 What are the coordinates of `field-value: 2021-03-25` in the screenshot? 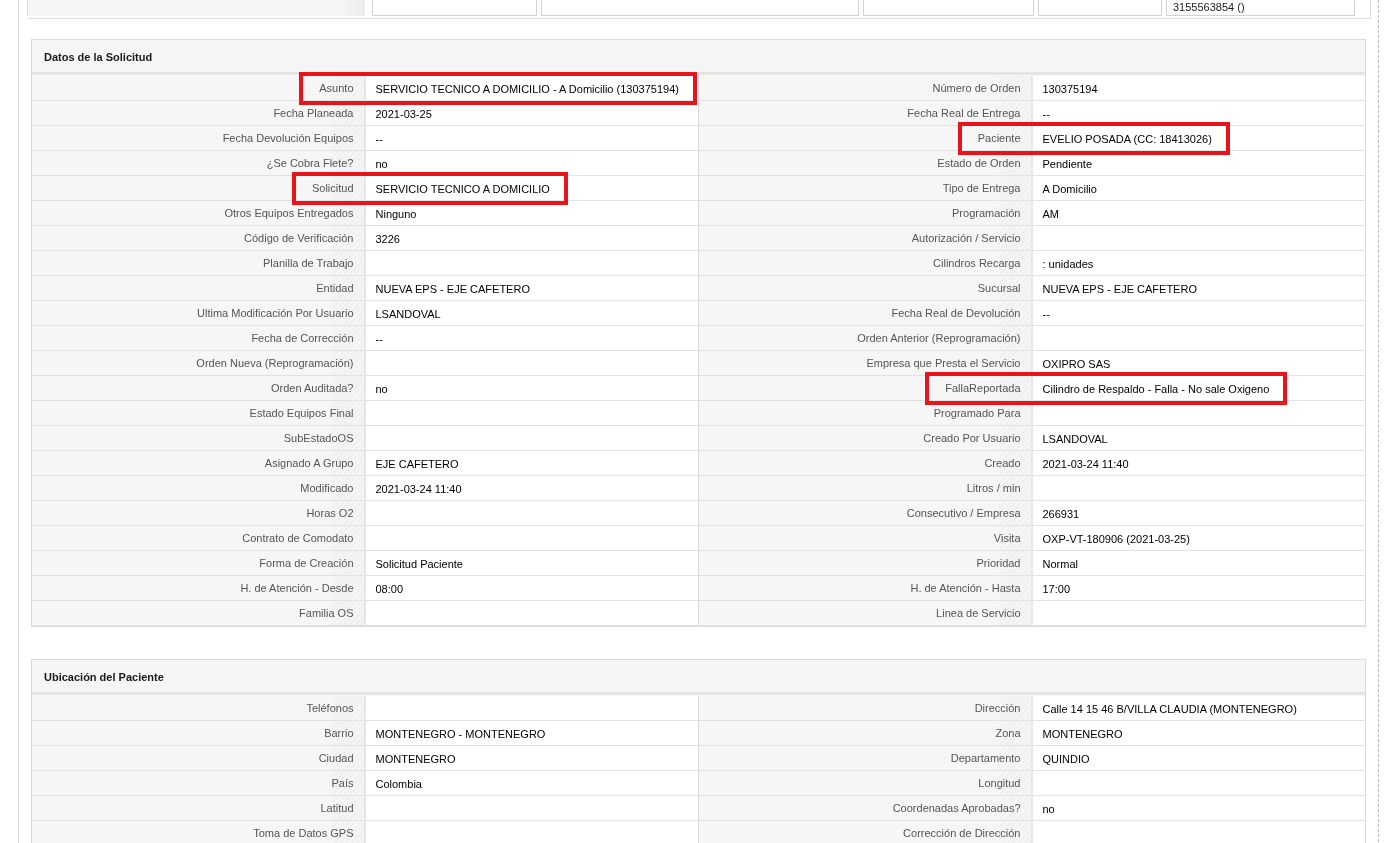 It's located at (403, 115).